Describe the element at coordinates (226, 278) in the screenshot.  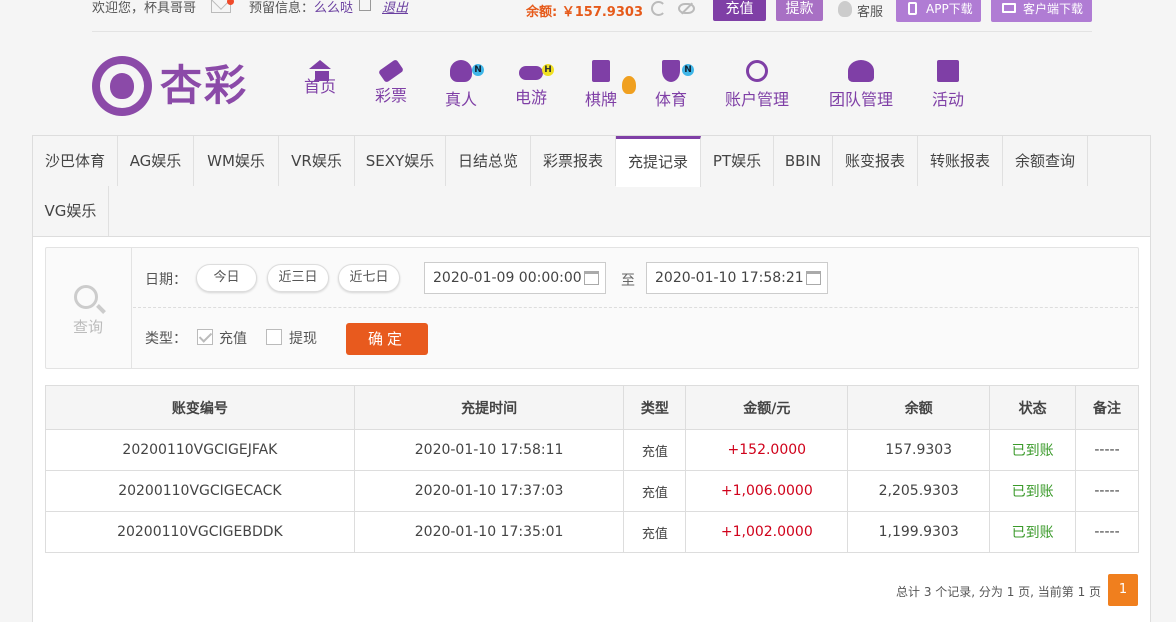
I see `today-button: 今日` at that location.